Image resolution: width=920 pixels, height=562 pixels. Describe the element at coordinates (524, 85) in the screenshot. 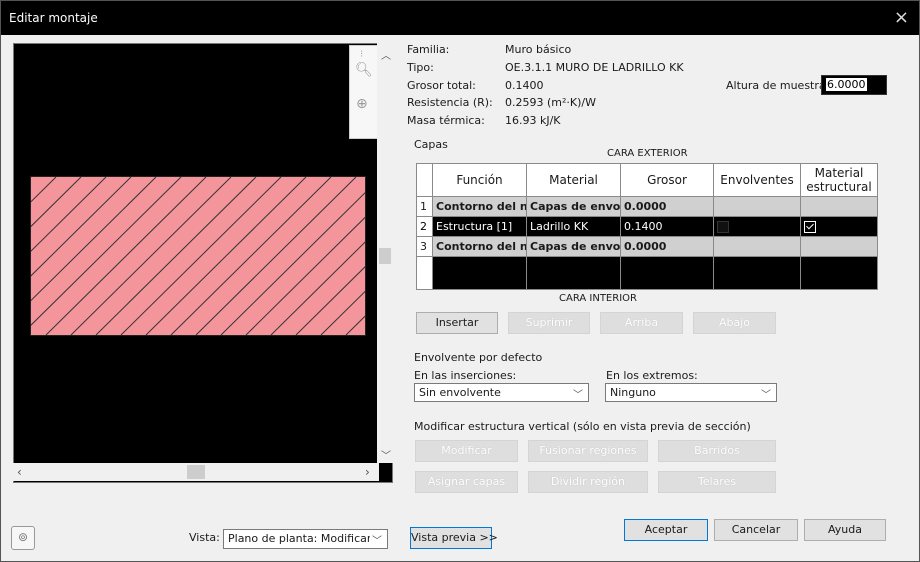

I see `total-thickness-value: 0.1400` at that location.